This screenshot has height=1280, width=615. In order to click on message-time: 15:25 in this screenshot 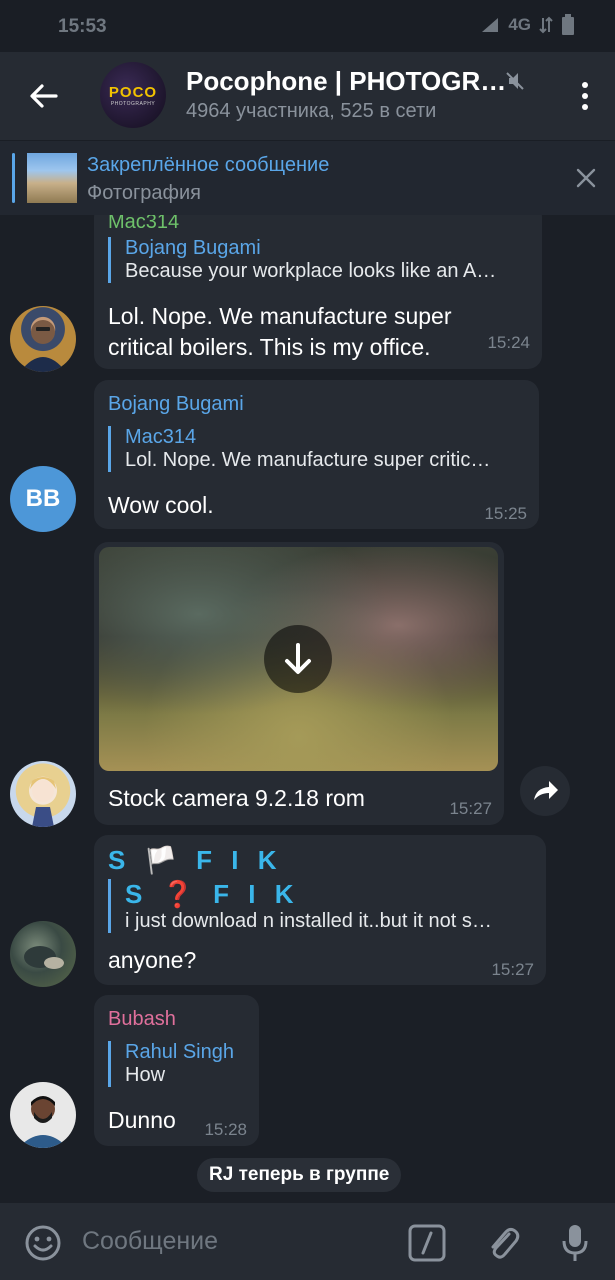, I will do `click(505, 513)`.